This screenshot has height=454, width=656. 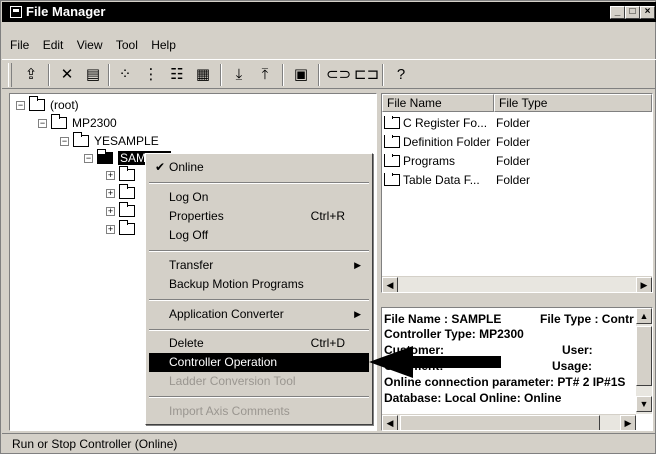 I want to click on list-horizontal-scrollbar: ◀ ▶, so click(x=517, y=284).